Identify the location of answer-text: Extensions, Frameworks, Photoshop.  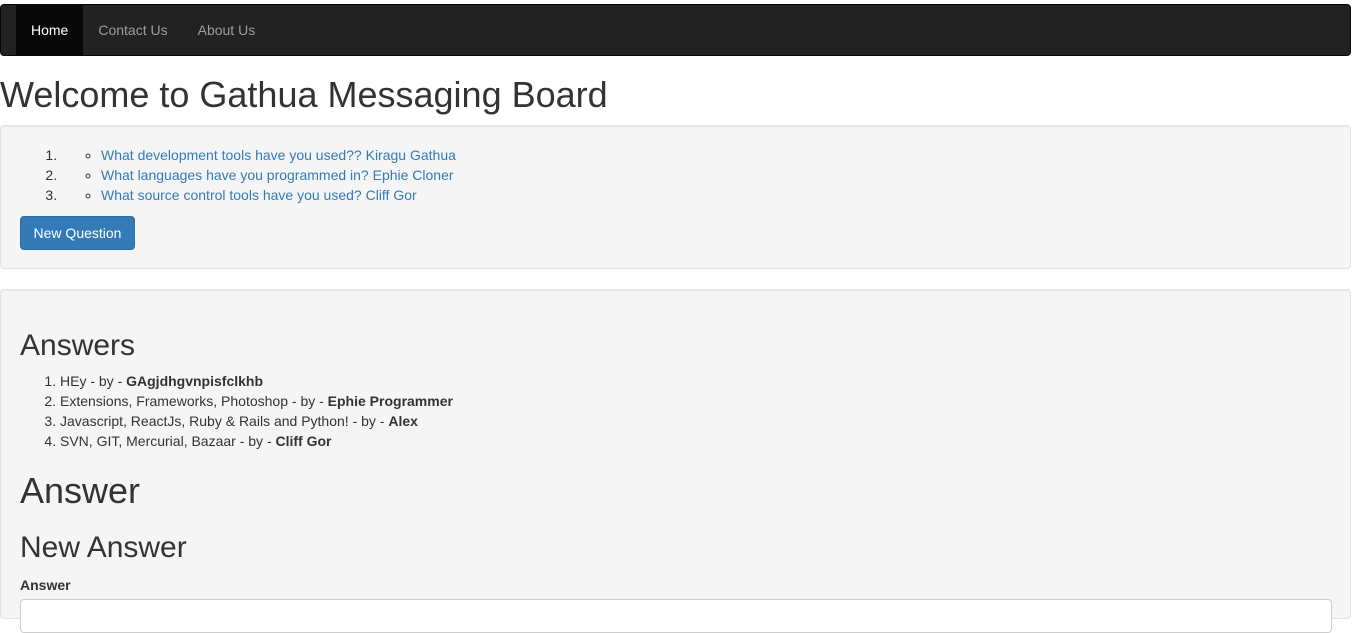
(174, 401).